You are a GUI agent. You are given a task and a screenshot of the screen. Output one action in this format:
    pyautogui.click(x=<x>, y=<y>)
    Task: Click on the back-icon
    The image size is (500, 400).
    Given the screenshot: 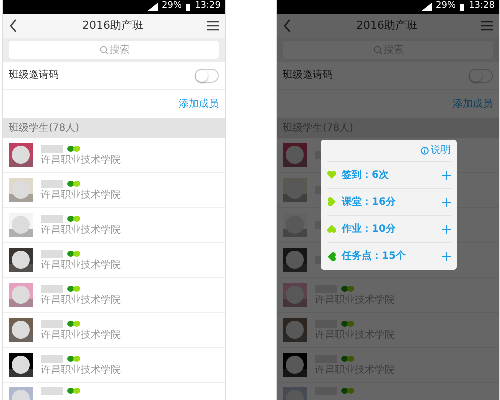 What is the action you would take?
    pyautogui.click(x=14, y=26)
    